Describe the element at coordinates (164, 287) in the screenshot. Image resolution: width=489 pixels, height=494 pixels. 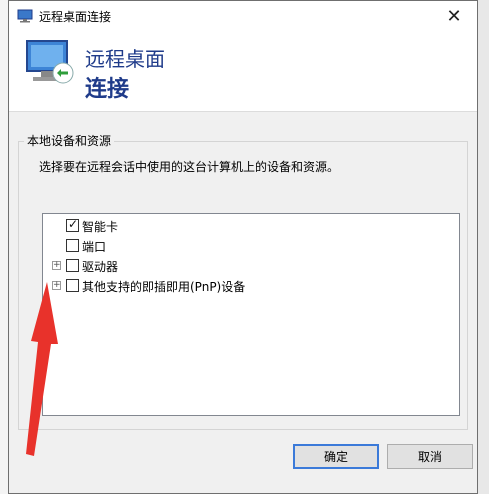
I see `tree-item-label: 其他支持的即插即用(PnP)设备` at that location.